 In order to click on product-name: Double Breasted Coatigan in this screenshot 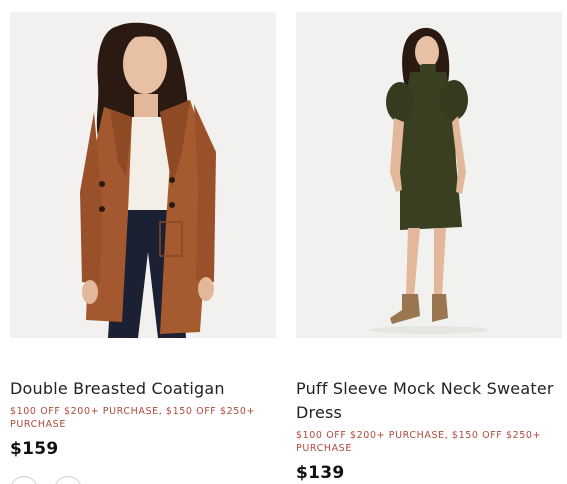, I will do `click(143, 389)`.